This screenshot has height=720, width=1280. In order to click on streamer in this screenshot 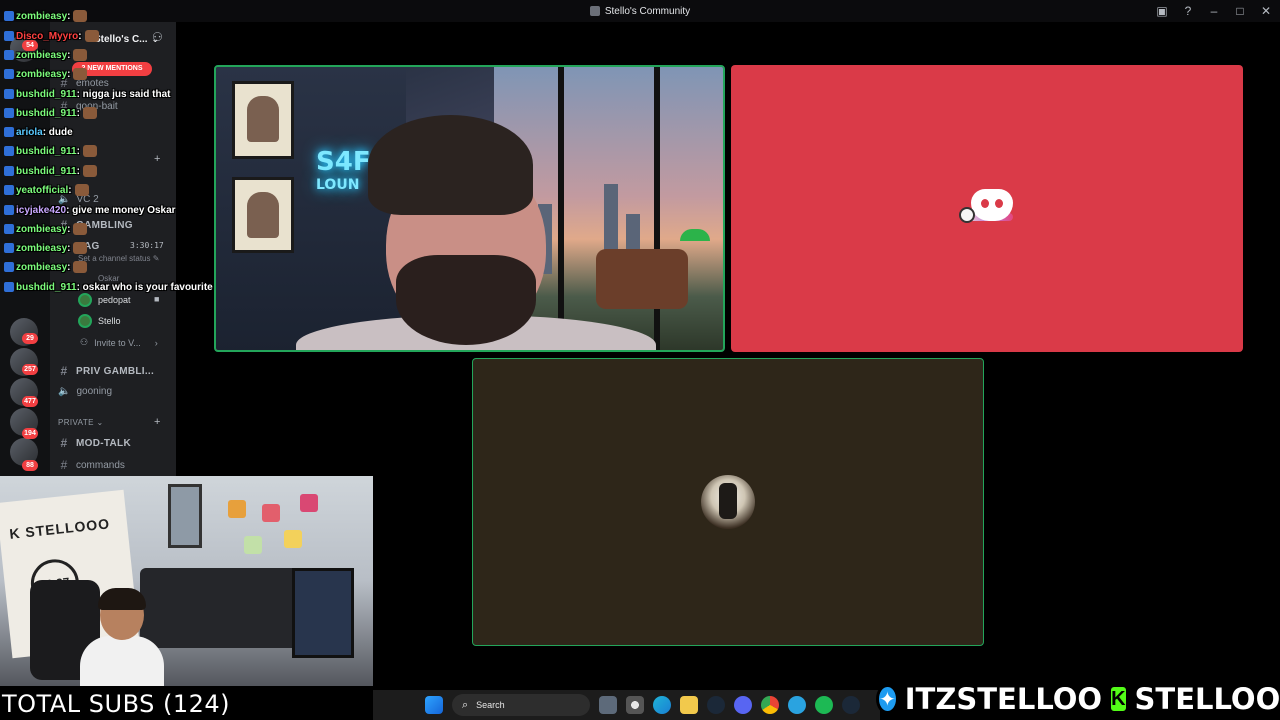, I will do `click(122, 637)`.